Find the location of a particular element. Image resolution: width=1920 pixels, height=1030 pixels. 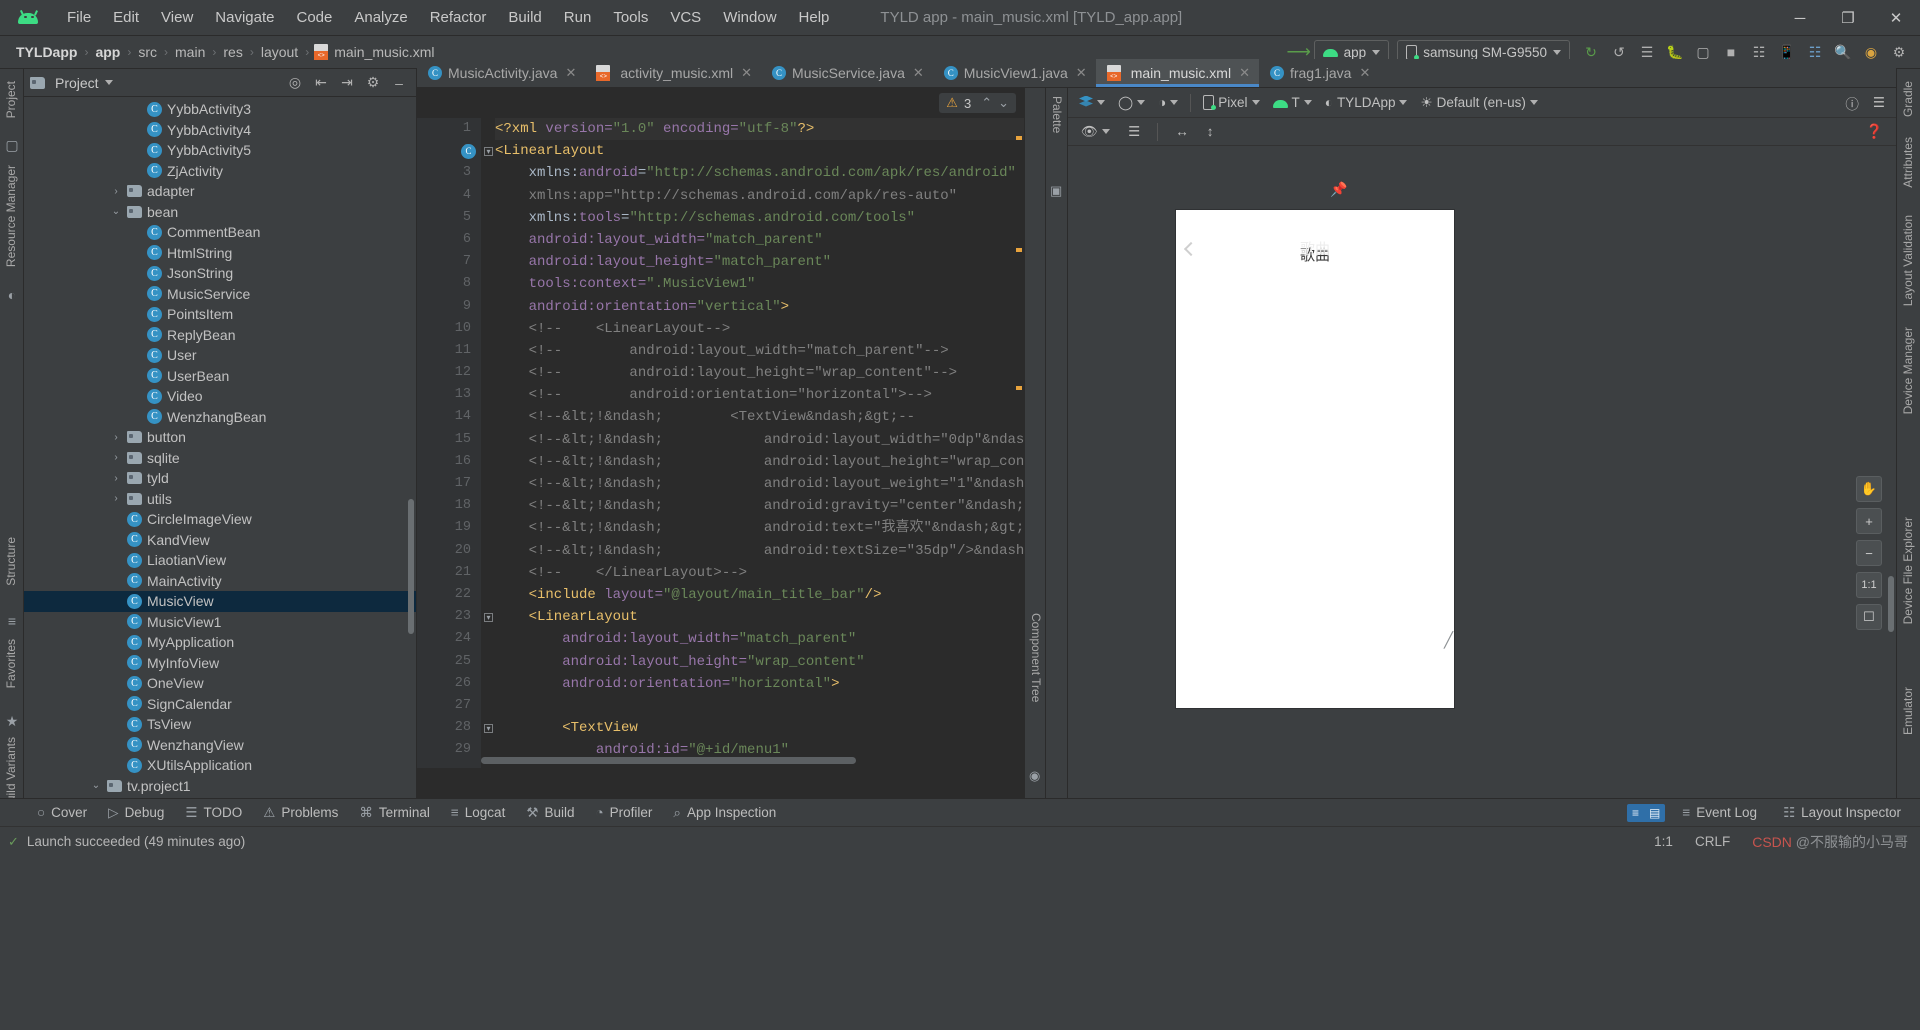

tree-item-tyld: › tyld is located at coordinates (220, 478).